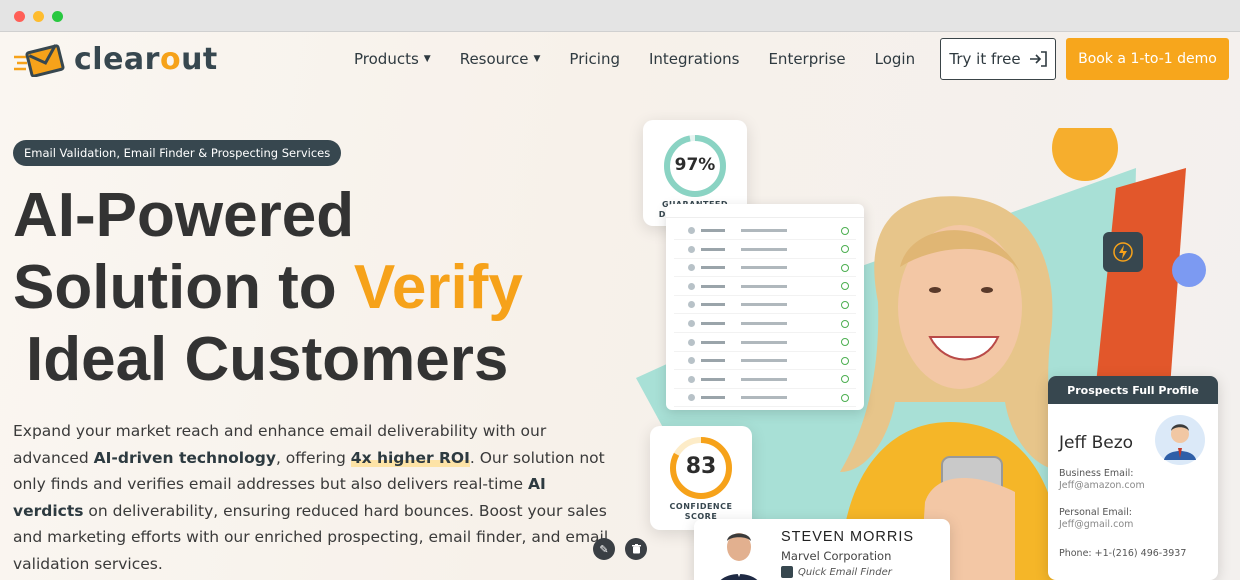 Image resolution: width=1240 pixels, height=580 pixels. What do you see at coordinates (146, 59) in the screenshot?
I see `logo-wordmark: clearout` at bounding box center [146, 59].